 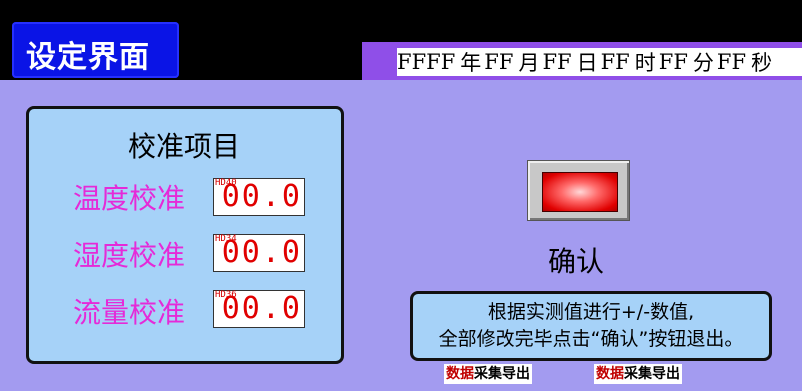 I want to click on minute-unit: 分, so click(x=703, y=63).